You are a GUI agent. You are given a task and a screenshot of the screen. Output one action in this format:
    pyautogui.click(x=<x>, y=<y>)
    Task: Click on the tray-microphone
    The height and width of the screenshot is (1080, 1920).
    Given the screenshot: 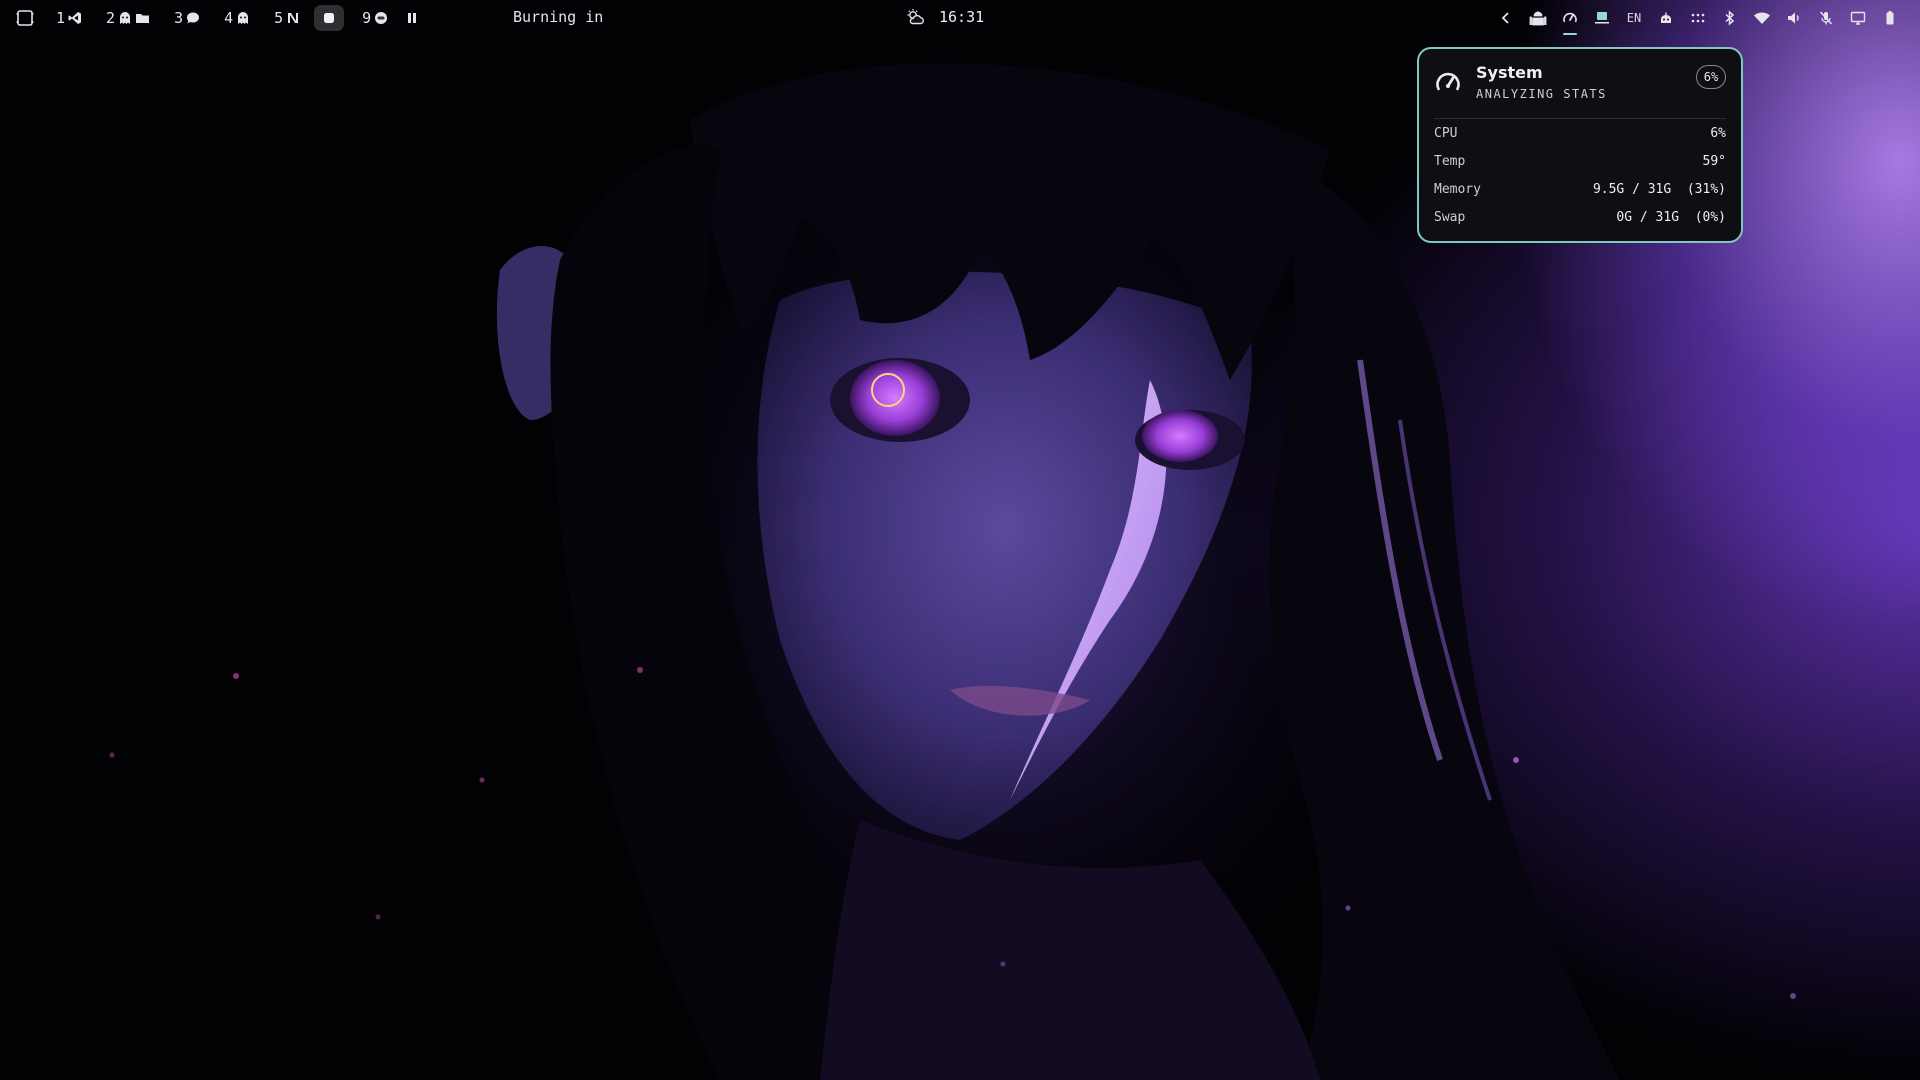 What is the action you would take?
    pyautogui.click(x=1826, y=18)
    